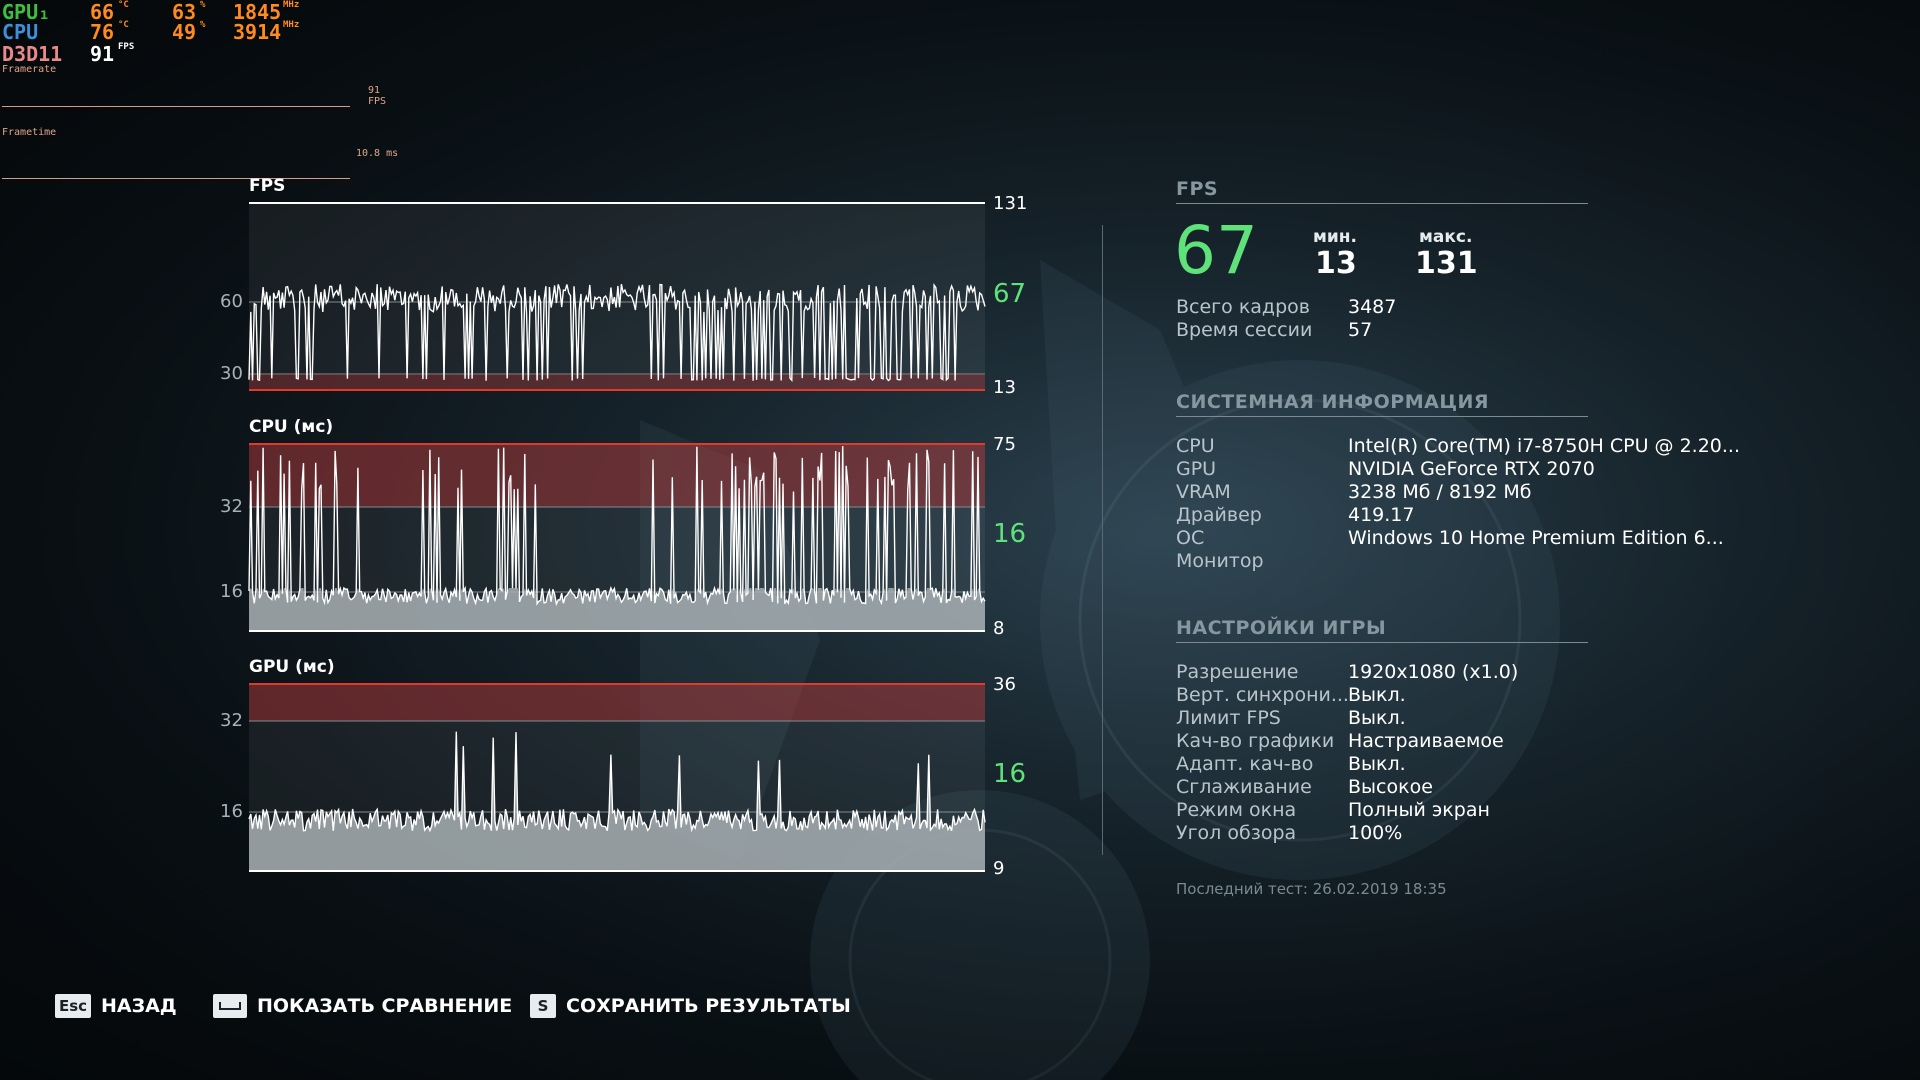 This screenshot has width=1920, height=1080. I want to click on gpu-current-label: 16, so click(1010, 774).